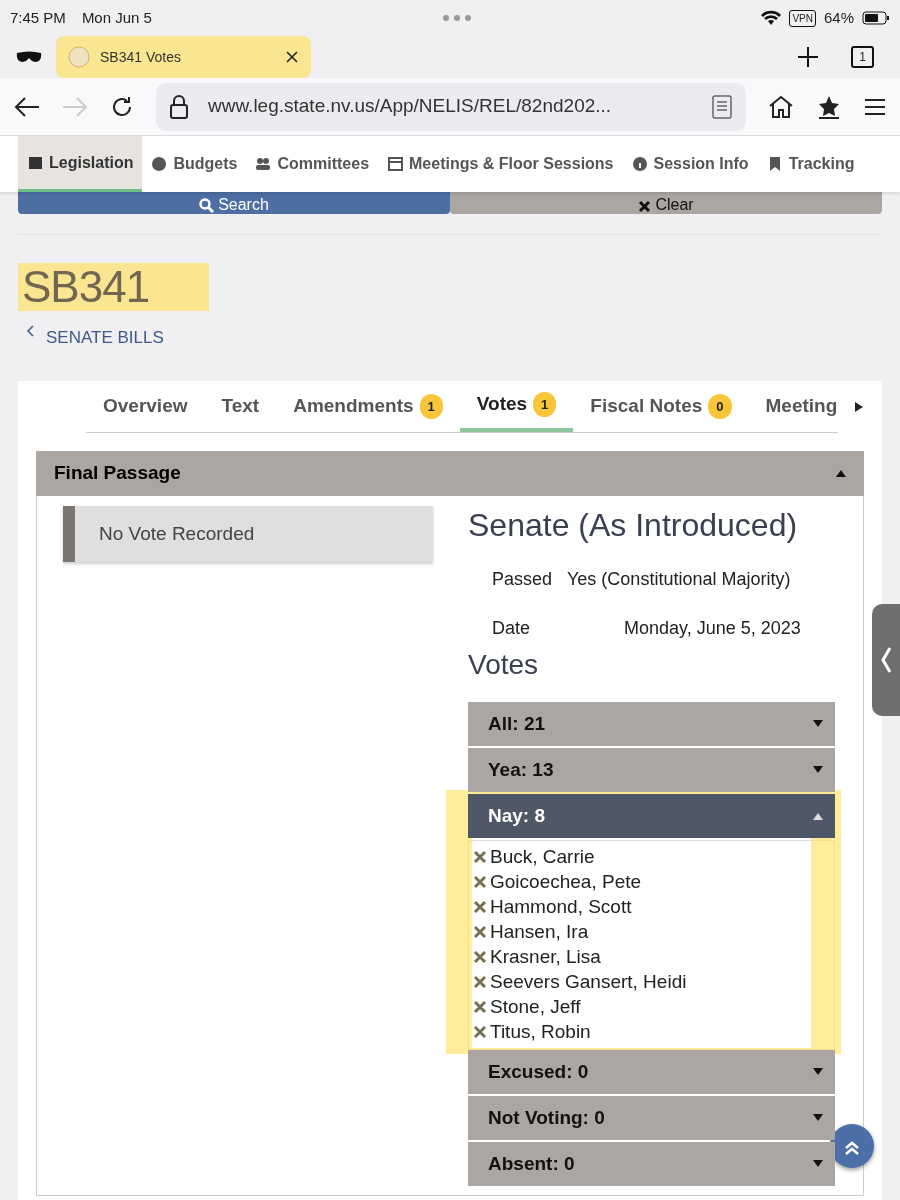 This screenshot has width=900, height=1200. Describe the element at coordinates (690, 164) in the screenshot. I see `nav-tab: Session Info` at that location.